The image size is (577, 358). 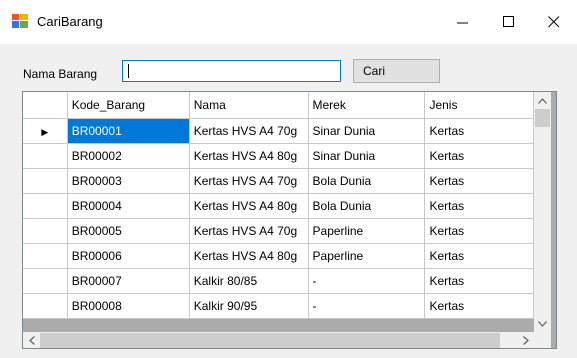 I want to click on close-button, so click(x=554, y=22).